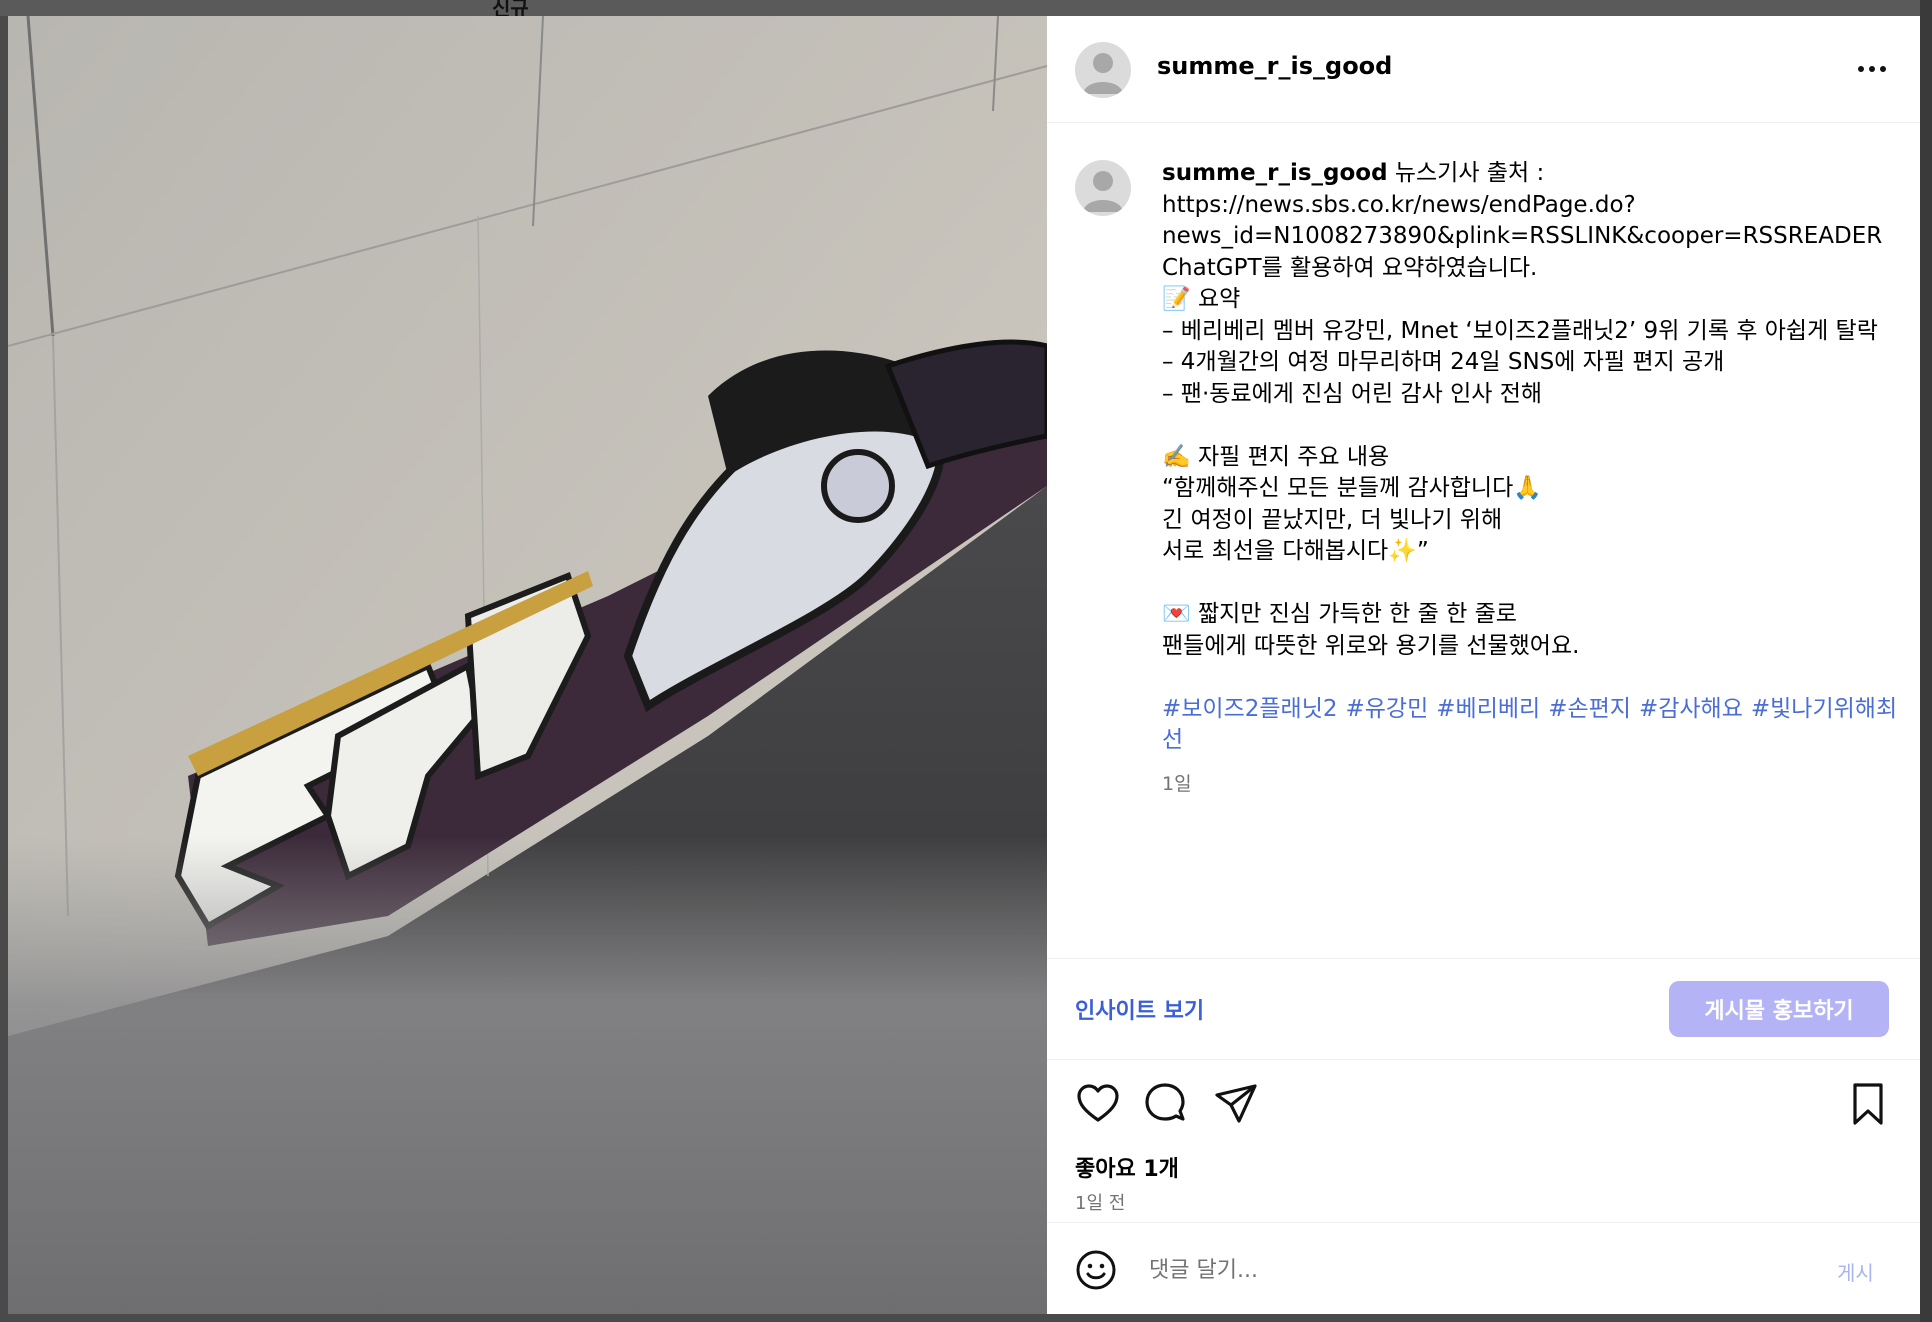 This screenshot has height=1322, width=1932. I want to click on comment-button, so click(1166, 1104).